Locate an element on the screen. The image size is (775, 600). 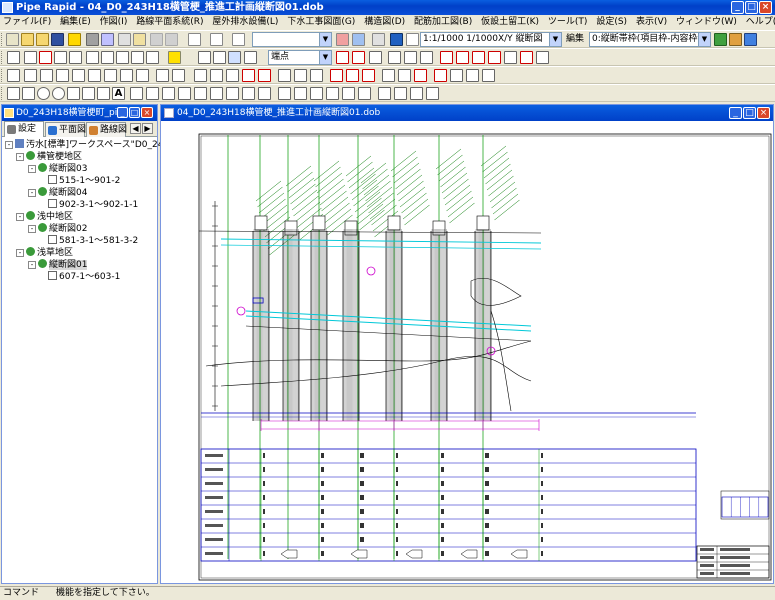
symbol-icon is located at coordinates (394, 57).